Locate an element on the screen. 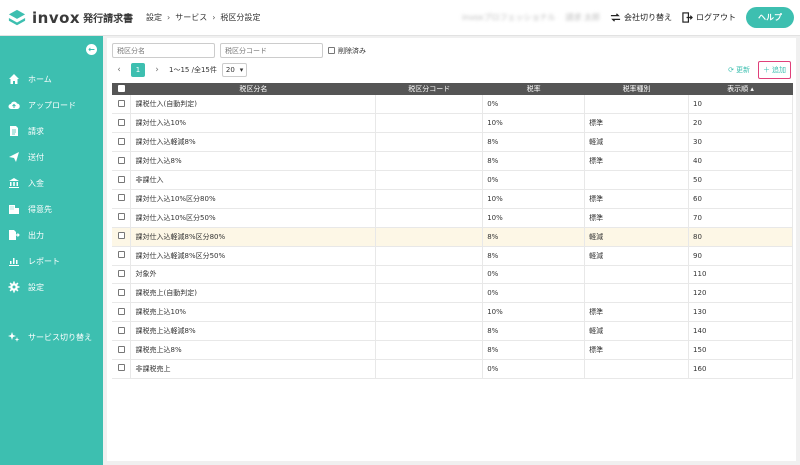  refresh-button: ⟳ 更新 is located at coordinates (739, 70).